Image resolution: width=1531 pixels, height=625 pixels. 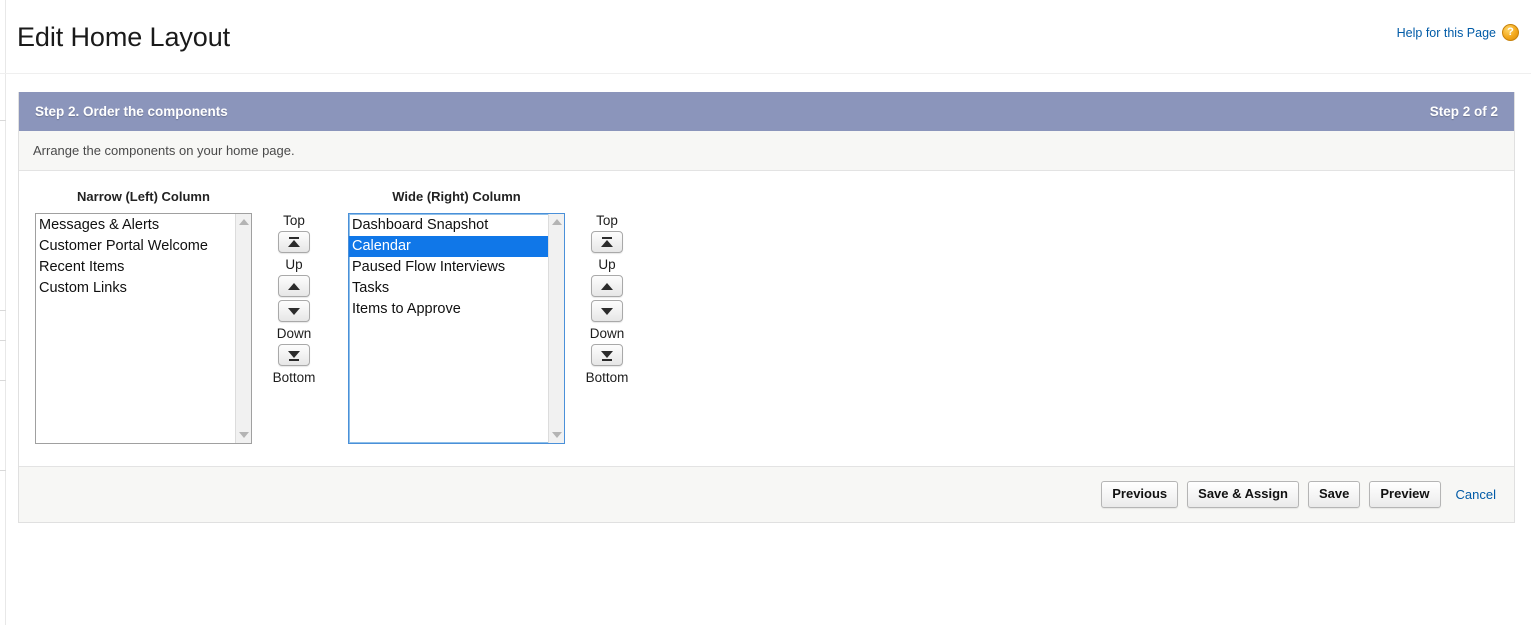 What do you see at coordinates (294, 264) in the screenshot?
I see `narrow-move-up-label: Up` at bounding box center [294, 264].